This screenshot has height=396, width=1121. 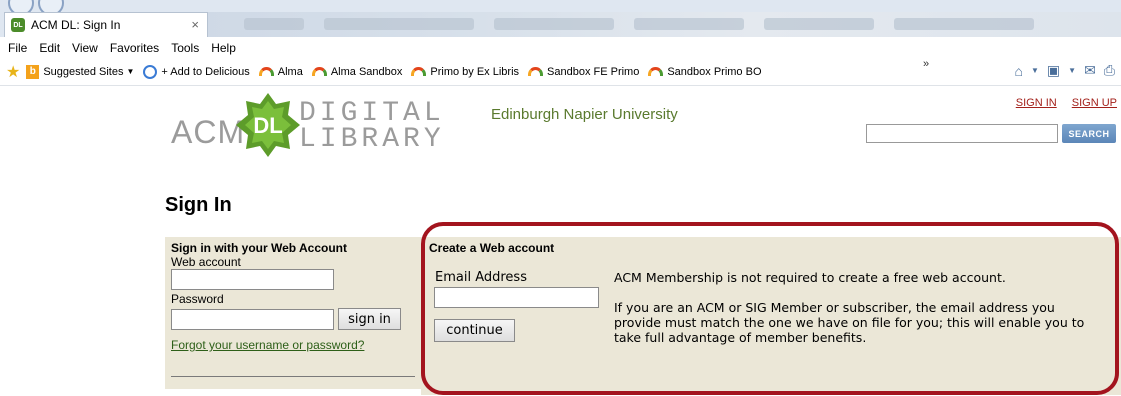 What do you see at coordinates (1090, 70) in the screenshot?
I see `mail-icon: ✉` at bounding box center [1090, 70].